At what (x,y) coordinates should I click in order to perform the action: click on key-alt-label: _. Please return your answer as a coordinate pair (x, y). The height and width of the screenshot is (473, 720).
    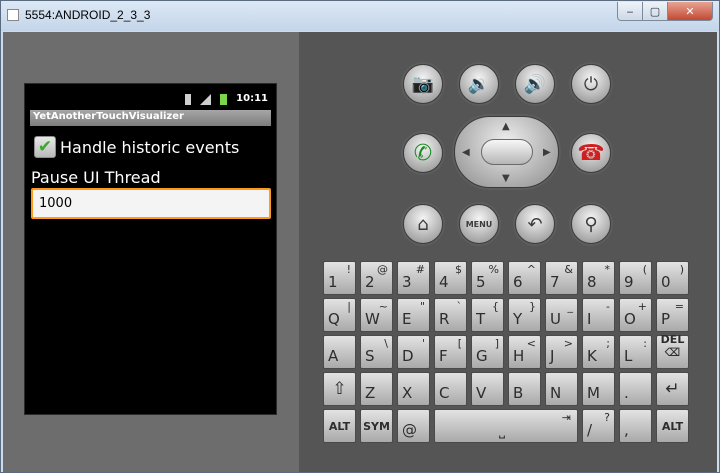
    Looking at the image, I should click on (570, 306).